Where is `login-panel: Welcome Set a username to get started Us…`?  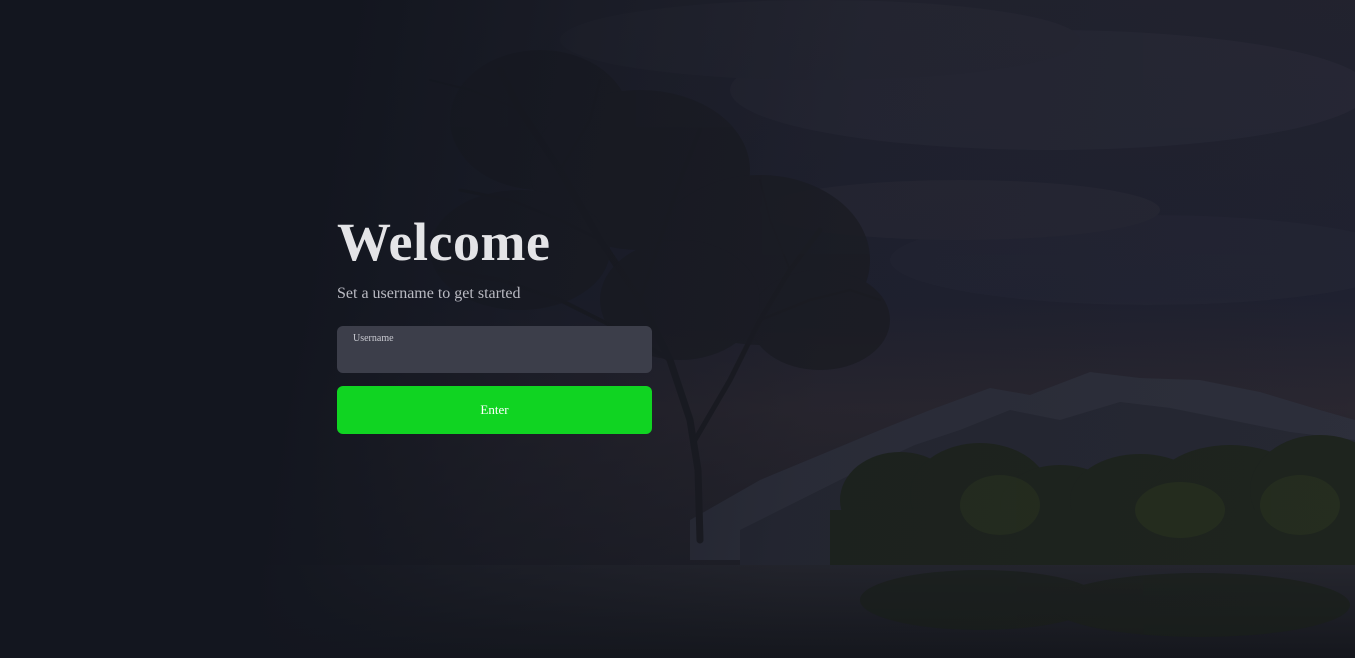
login-panel: Welcome Set a username to get started Us… is located at coordinates (494, 322).